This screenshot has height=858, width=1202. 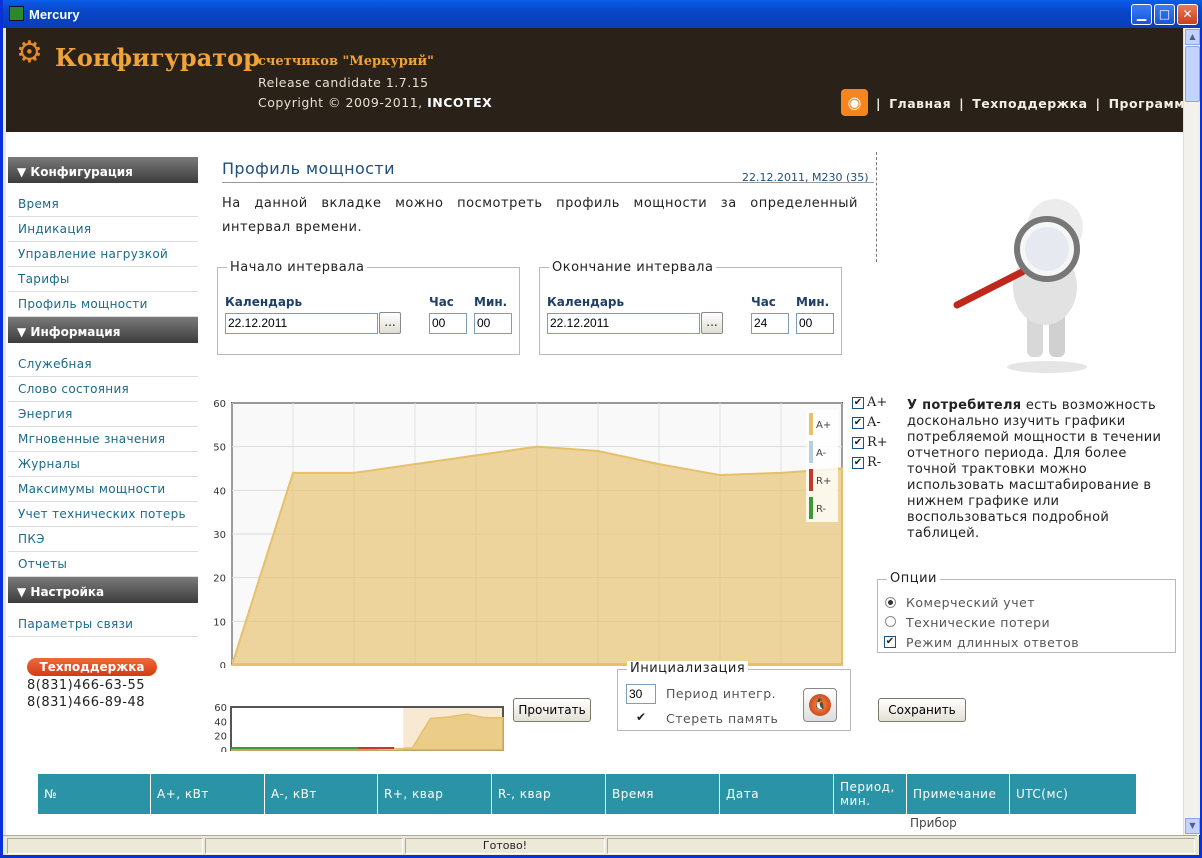 What do you see at coordinates (435, 794) in the screenshot?
I see `col-header-r-plus: R+, квар` at bounding box center [435, 794].